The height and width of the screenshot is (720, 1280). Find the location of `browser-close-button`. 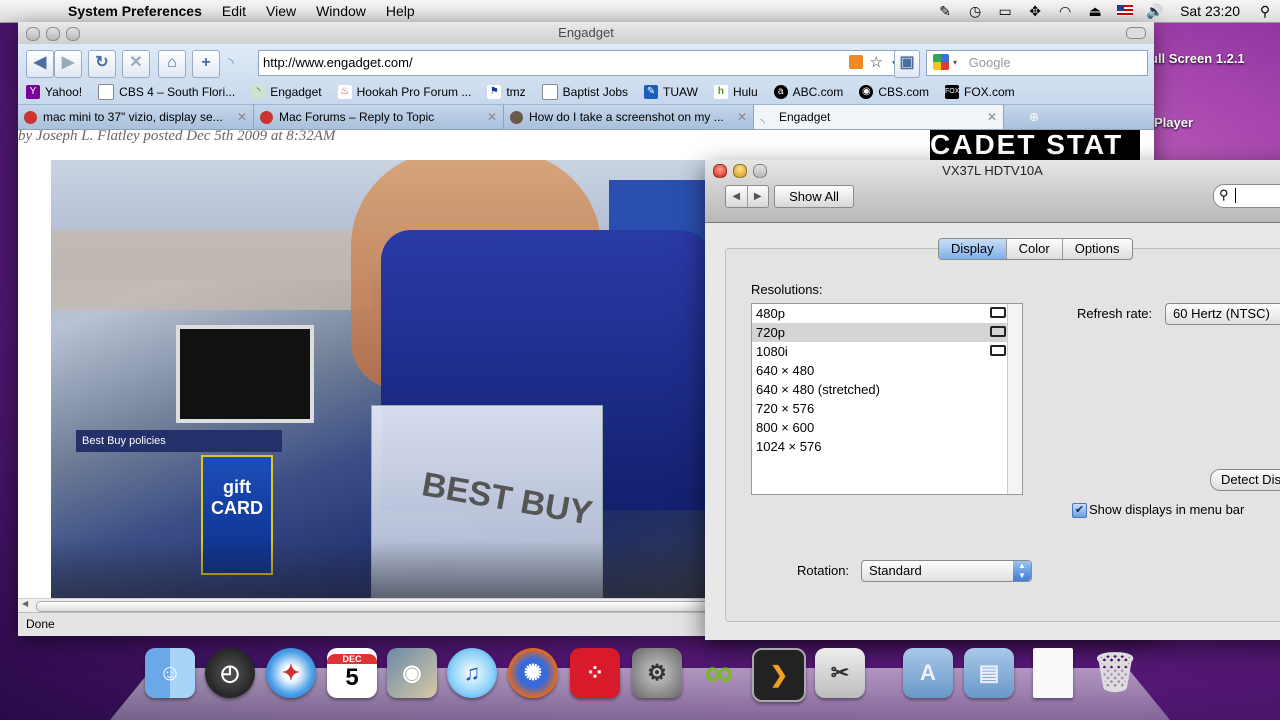

browser-close-button is located at coordinates (33, 34).